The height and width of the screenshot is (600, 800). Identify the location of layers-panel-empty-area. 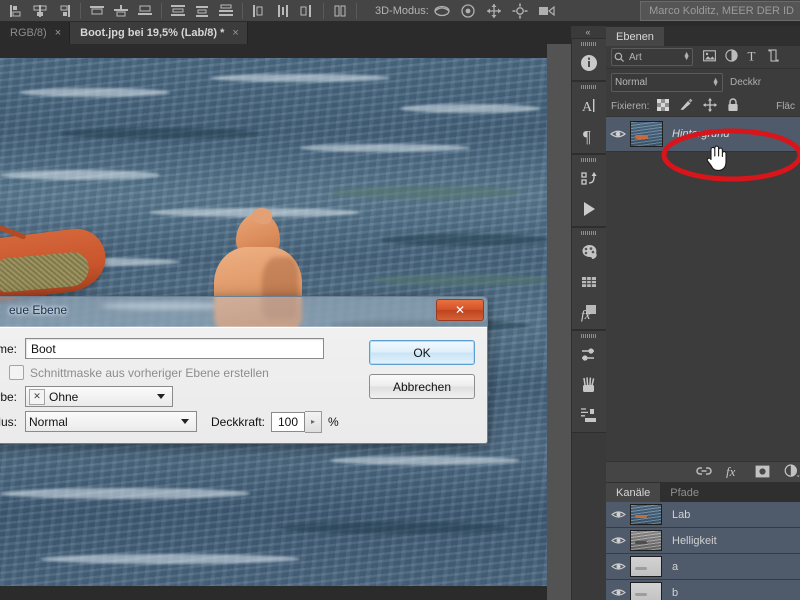
(703, 294).